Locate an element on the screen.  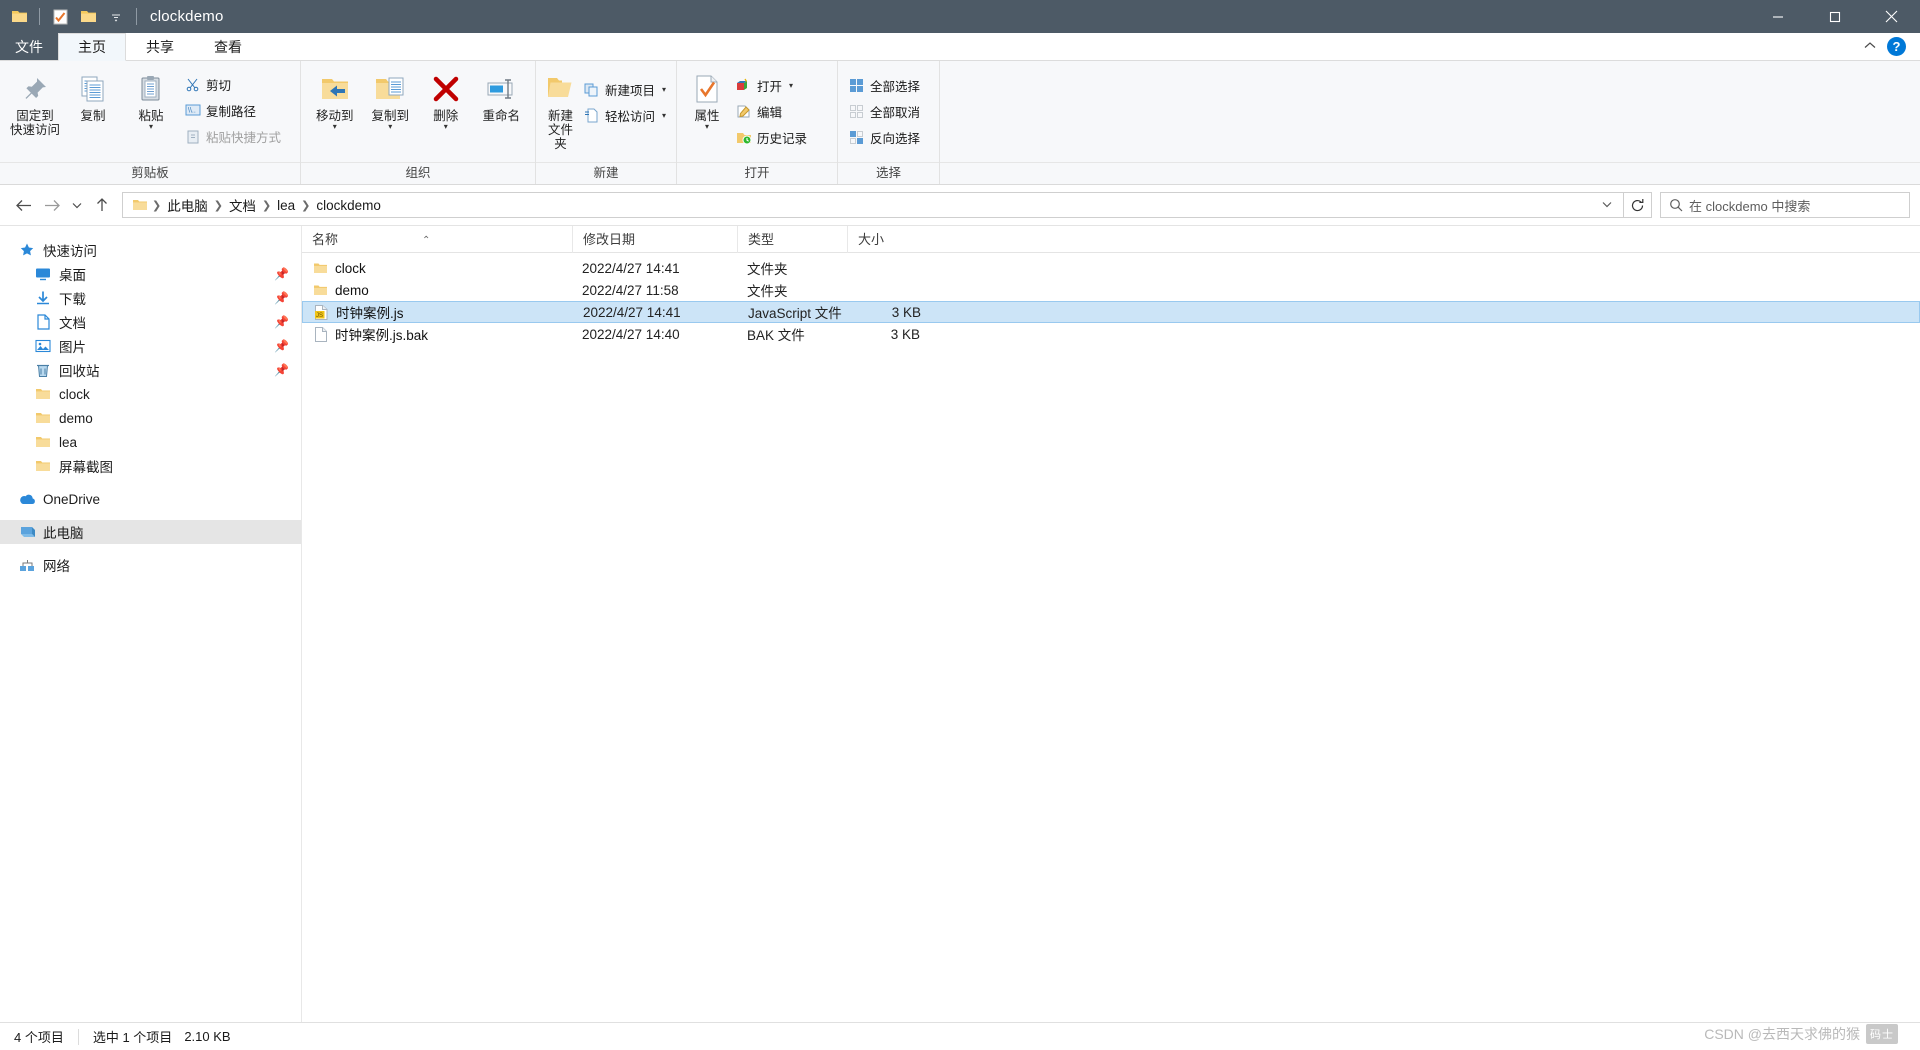
sidebar-item-onedrive: OneDrive is located at coordinates (150, 499).